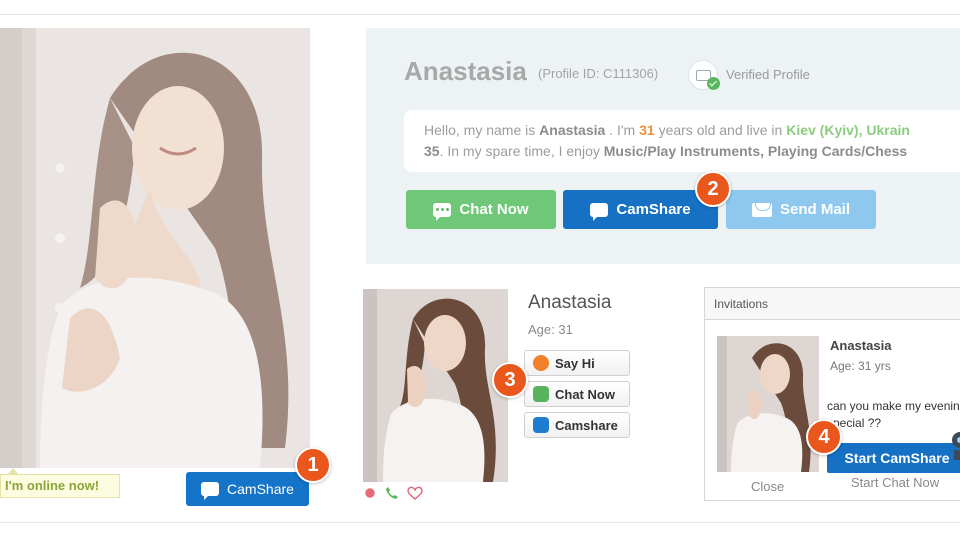  What do you see at coordinates (415, 493) in the screenshot?
I see `heart-icon` at bounding box center [415, 493].